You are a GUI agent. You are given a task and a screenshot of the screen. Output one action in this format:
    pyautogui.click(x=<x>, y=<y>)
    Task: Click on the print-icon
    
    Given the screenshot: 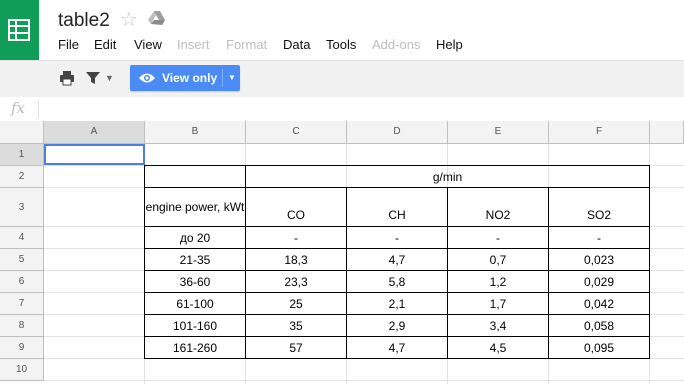 What is the action you would take?
    pyautogui.click(x=67, y=80)
    